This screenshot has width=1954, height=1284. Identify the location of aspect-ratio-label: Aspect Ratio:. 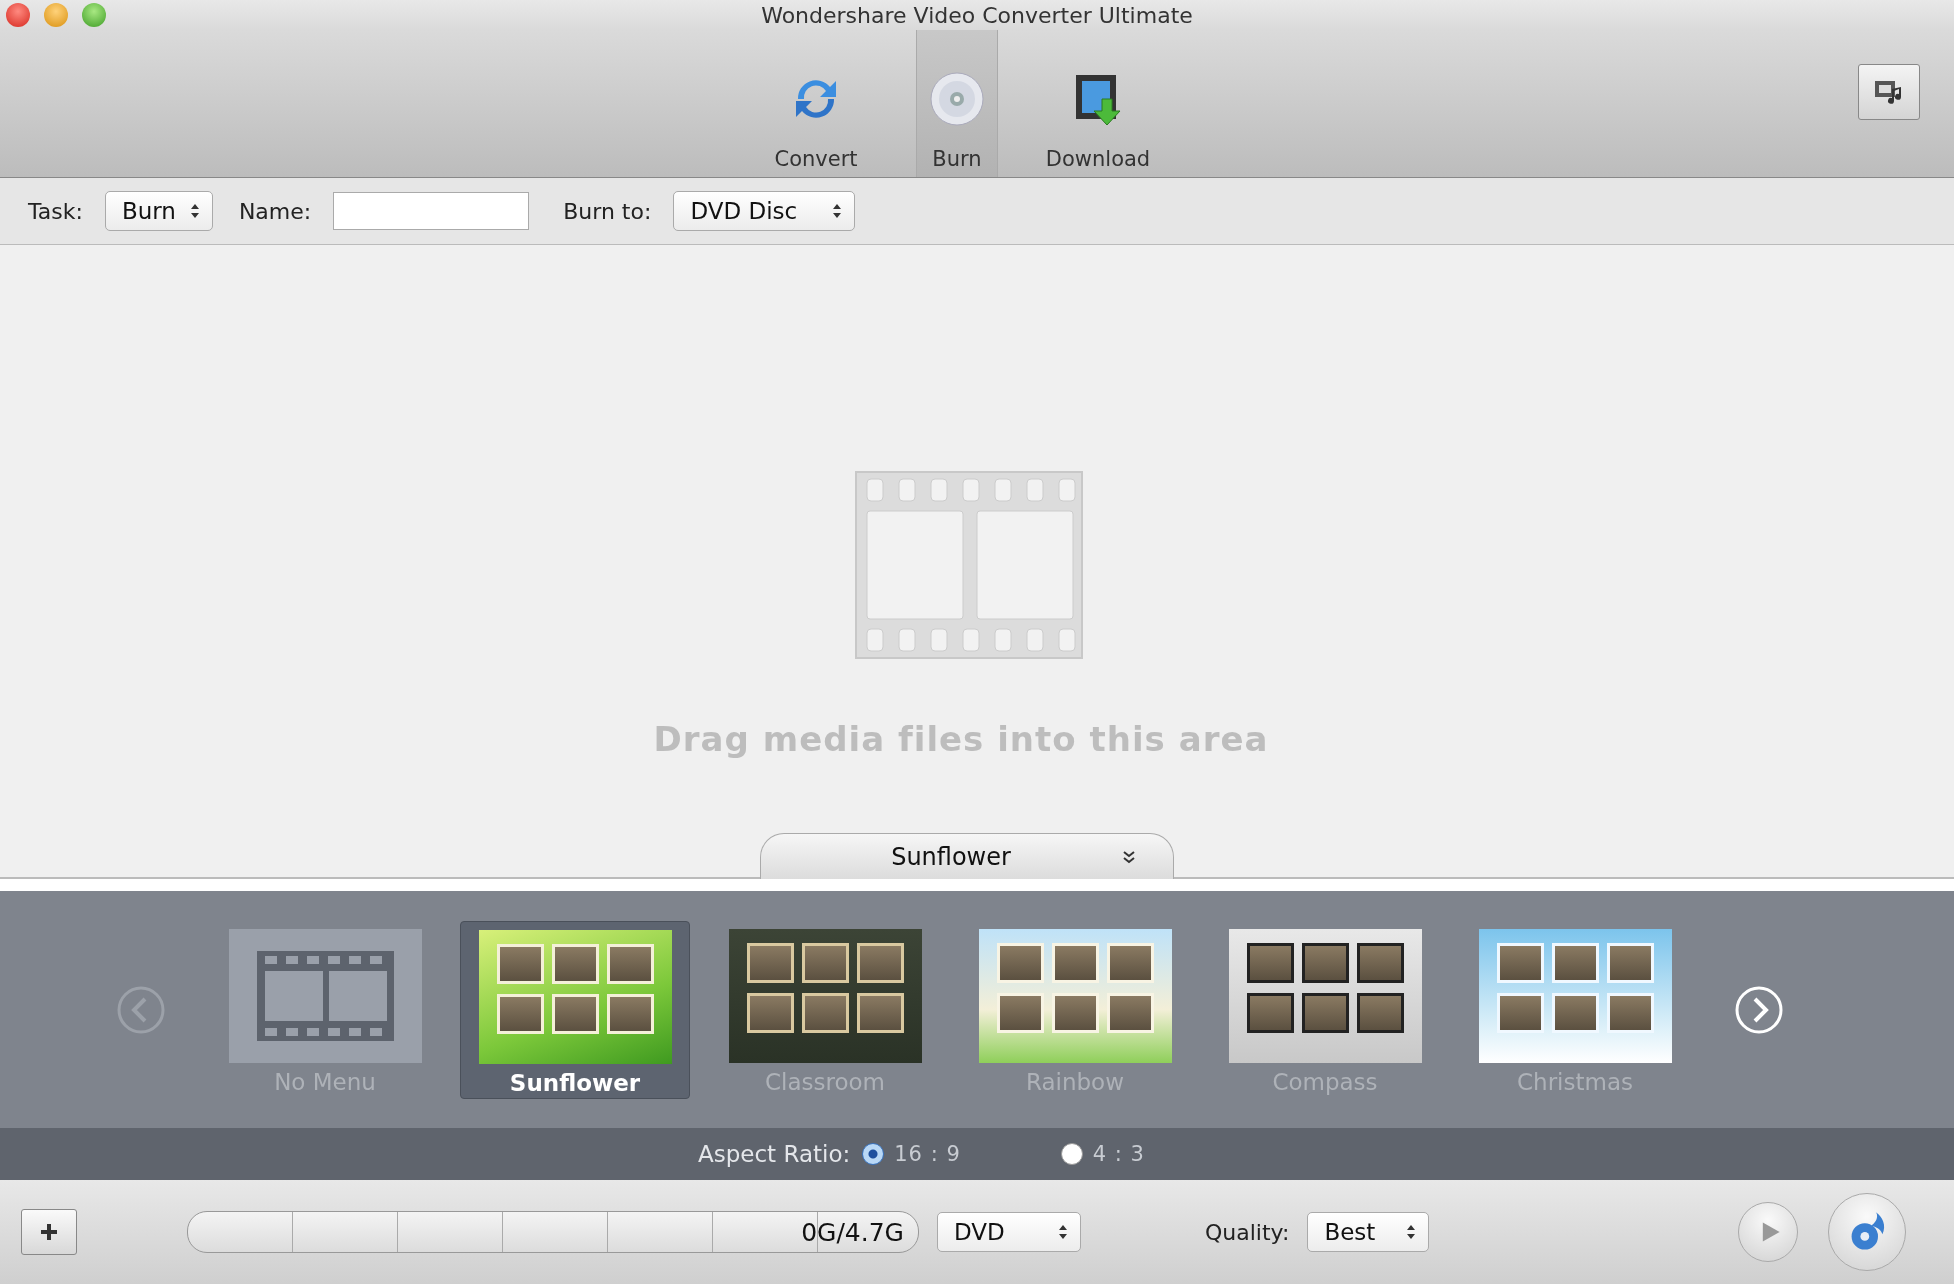
(774, 1154).